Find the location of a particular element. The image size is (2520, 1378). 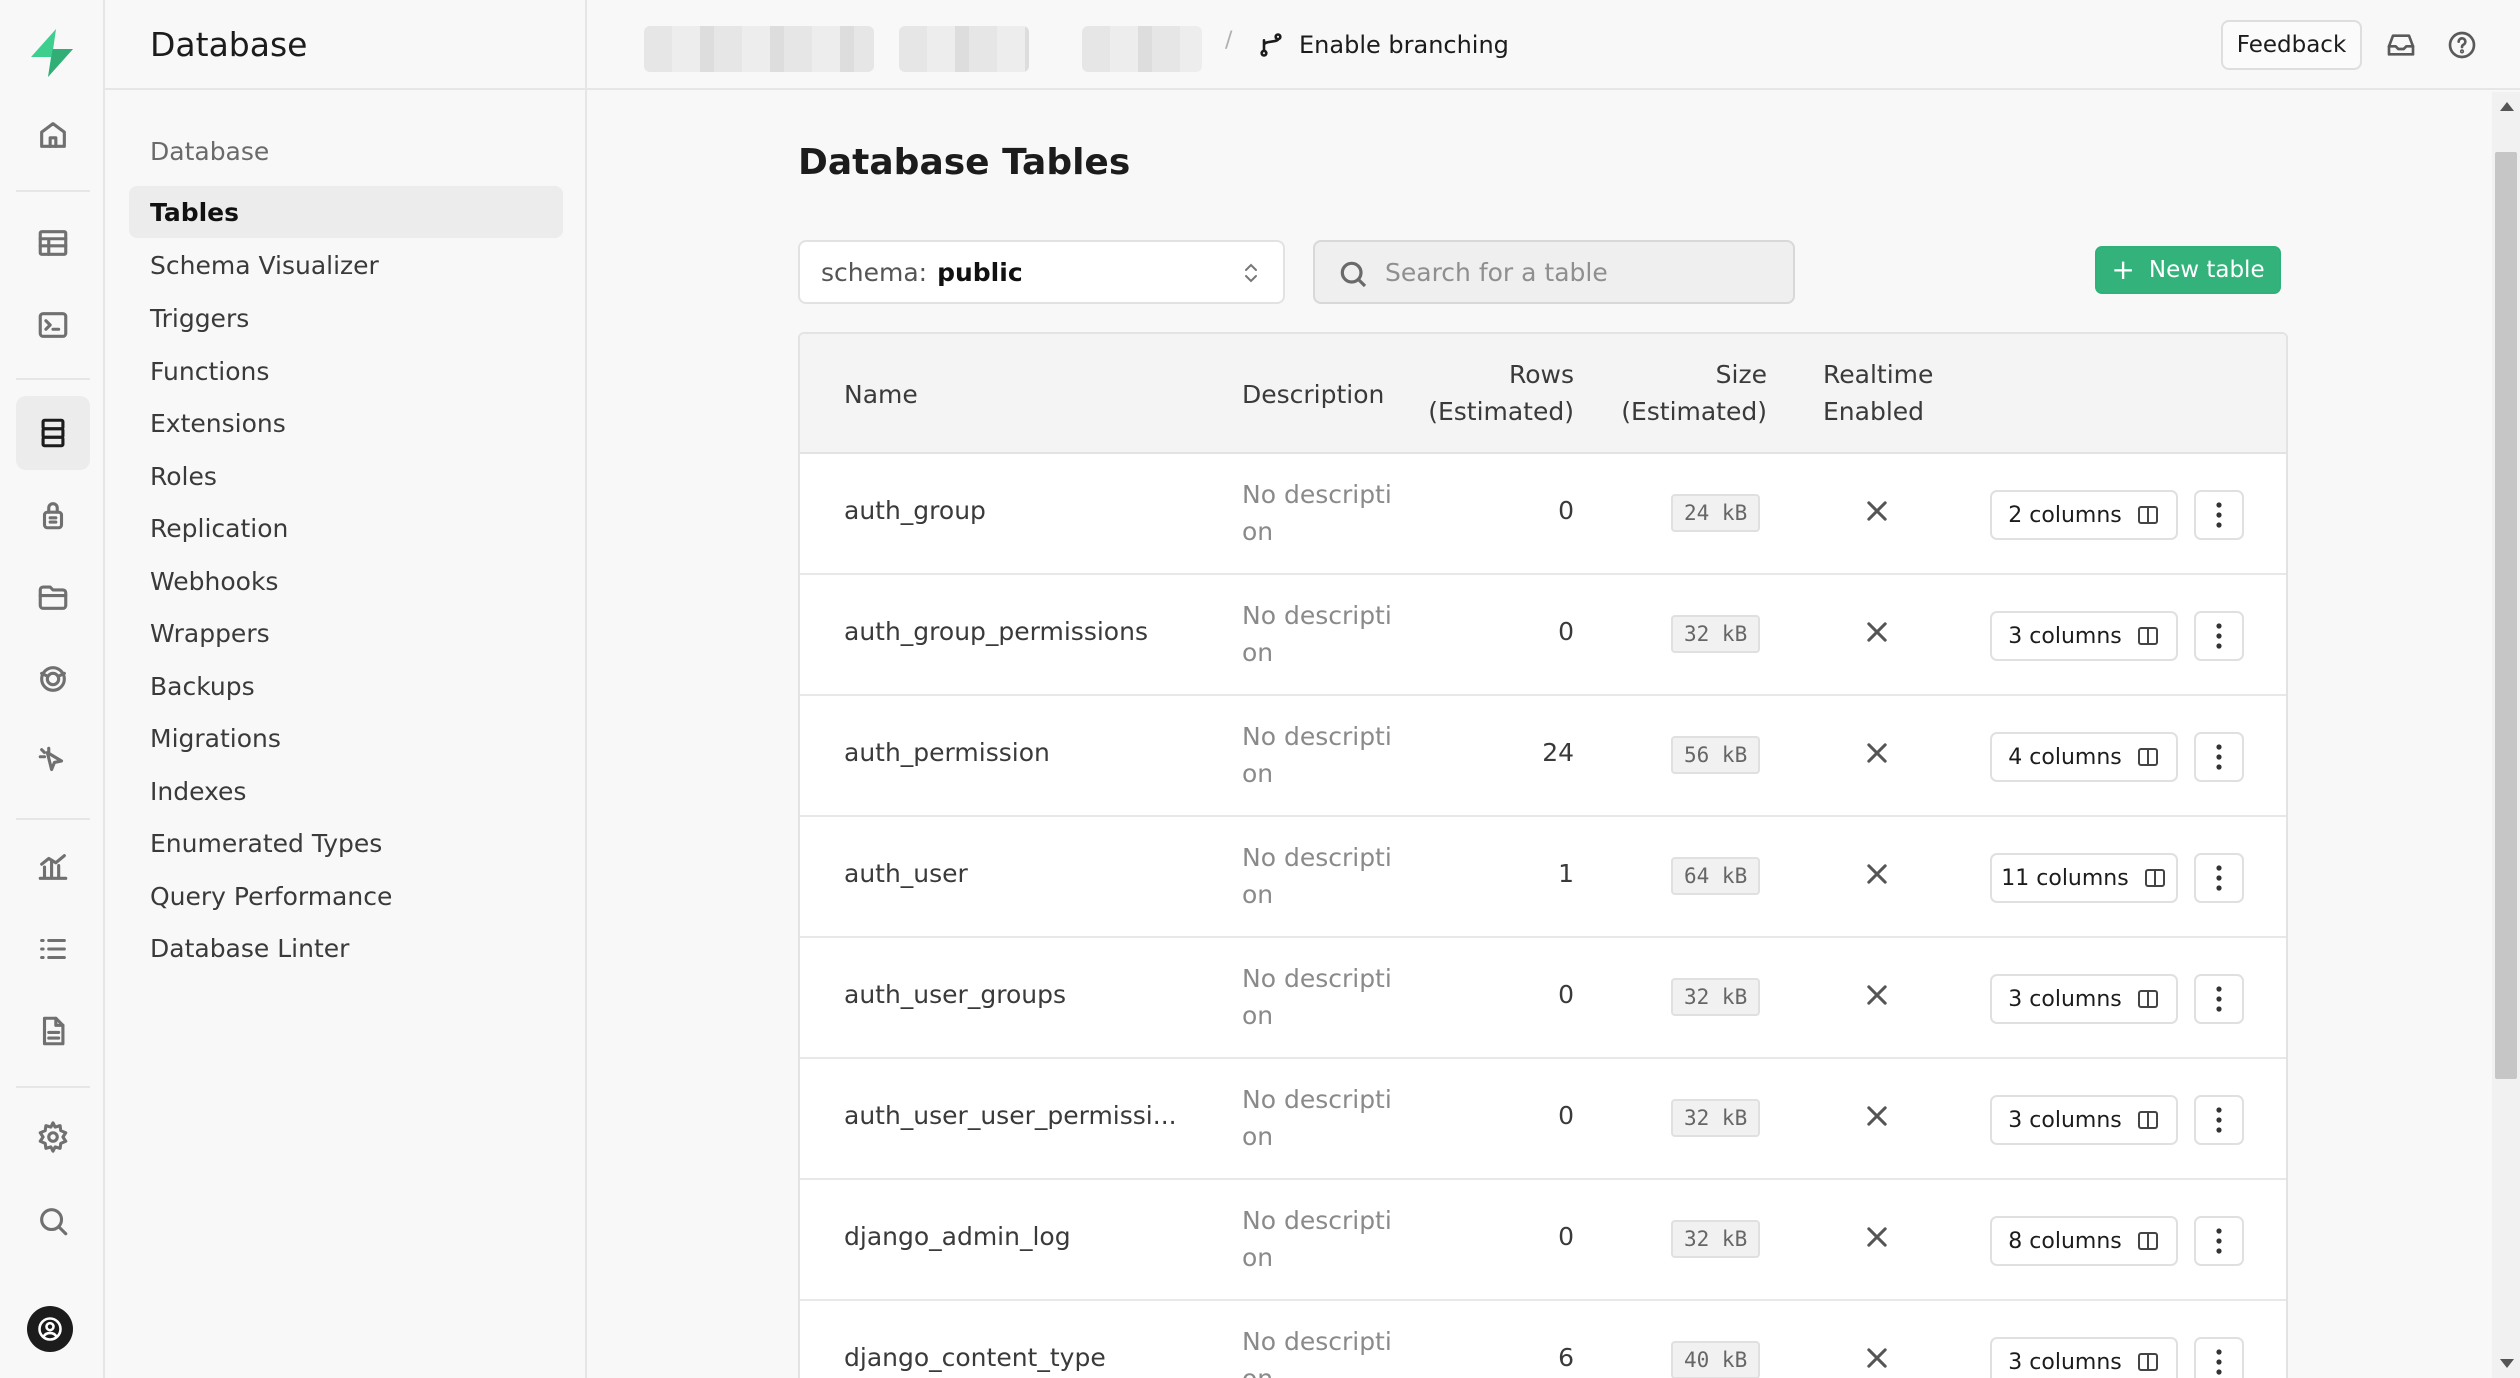

rows-header-line1: Rows is located at coordinates (1541, 374).